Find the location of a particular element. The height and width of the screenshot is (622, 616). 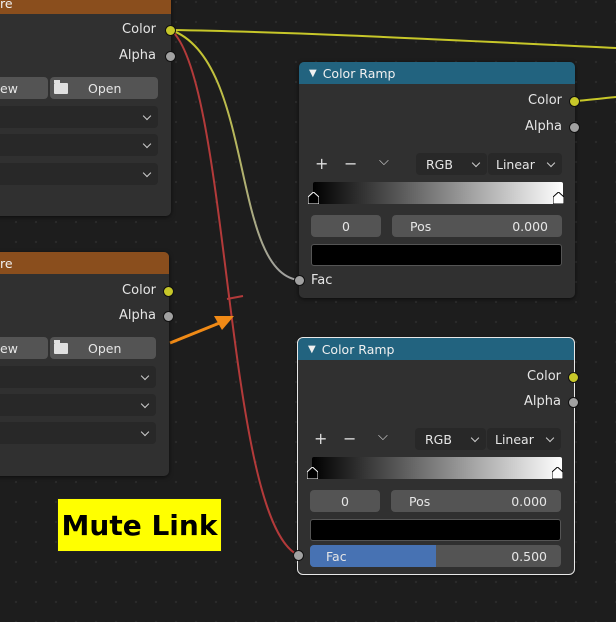

fac-label: Fac is located at coordinates (336, 556).